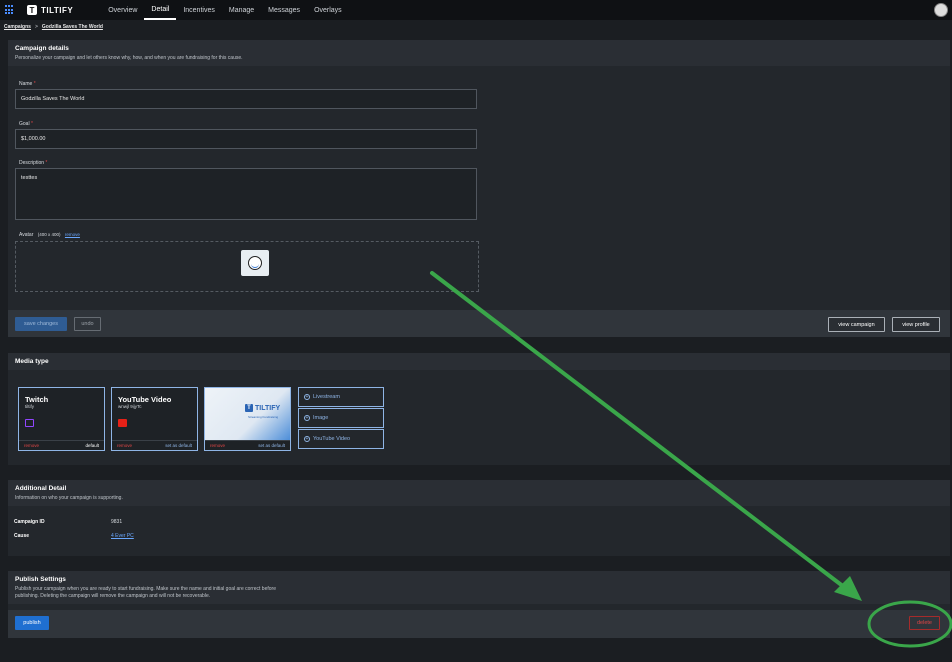 The height and width of the screenshot is (662, 952). What do you see at coordinates (916, 324) in the screenshot?
I see `view-profile-button: view profile` at bounding box center [916, 324].